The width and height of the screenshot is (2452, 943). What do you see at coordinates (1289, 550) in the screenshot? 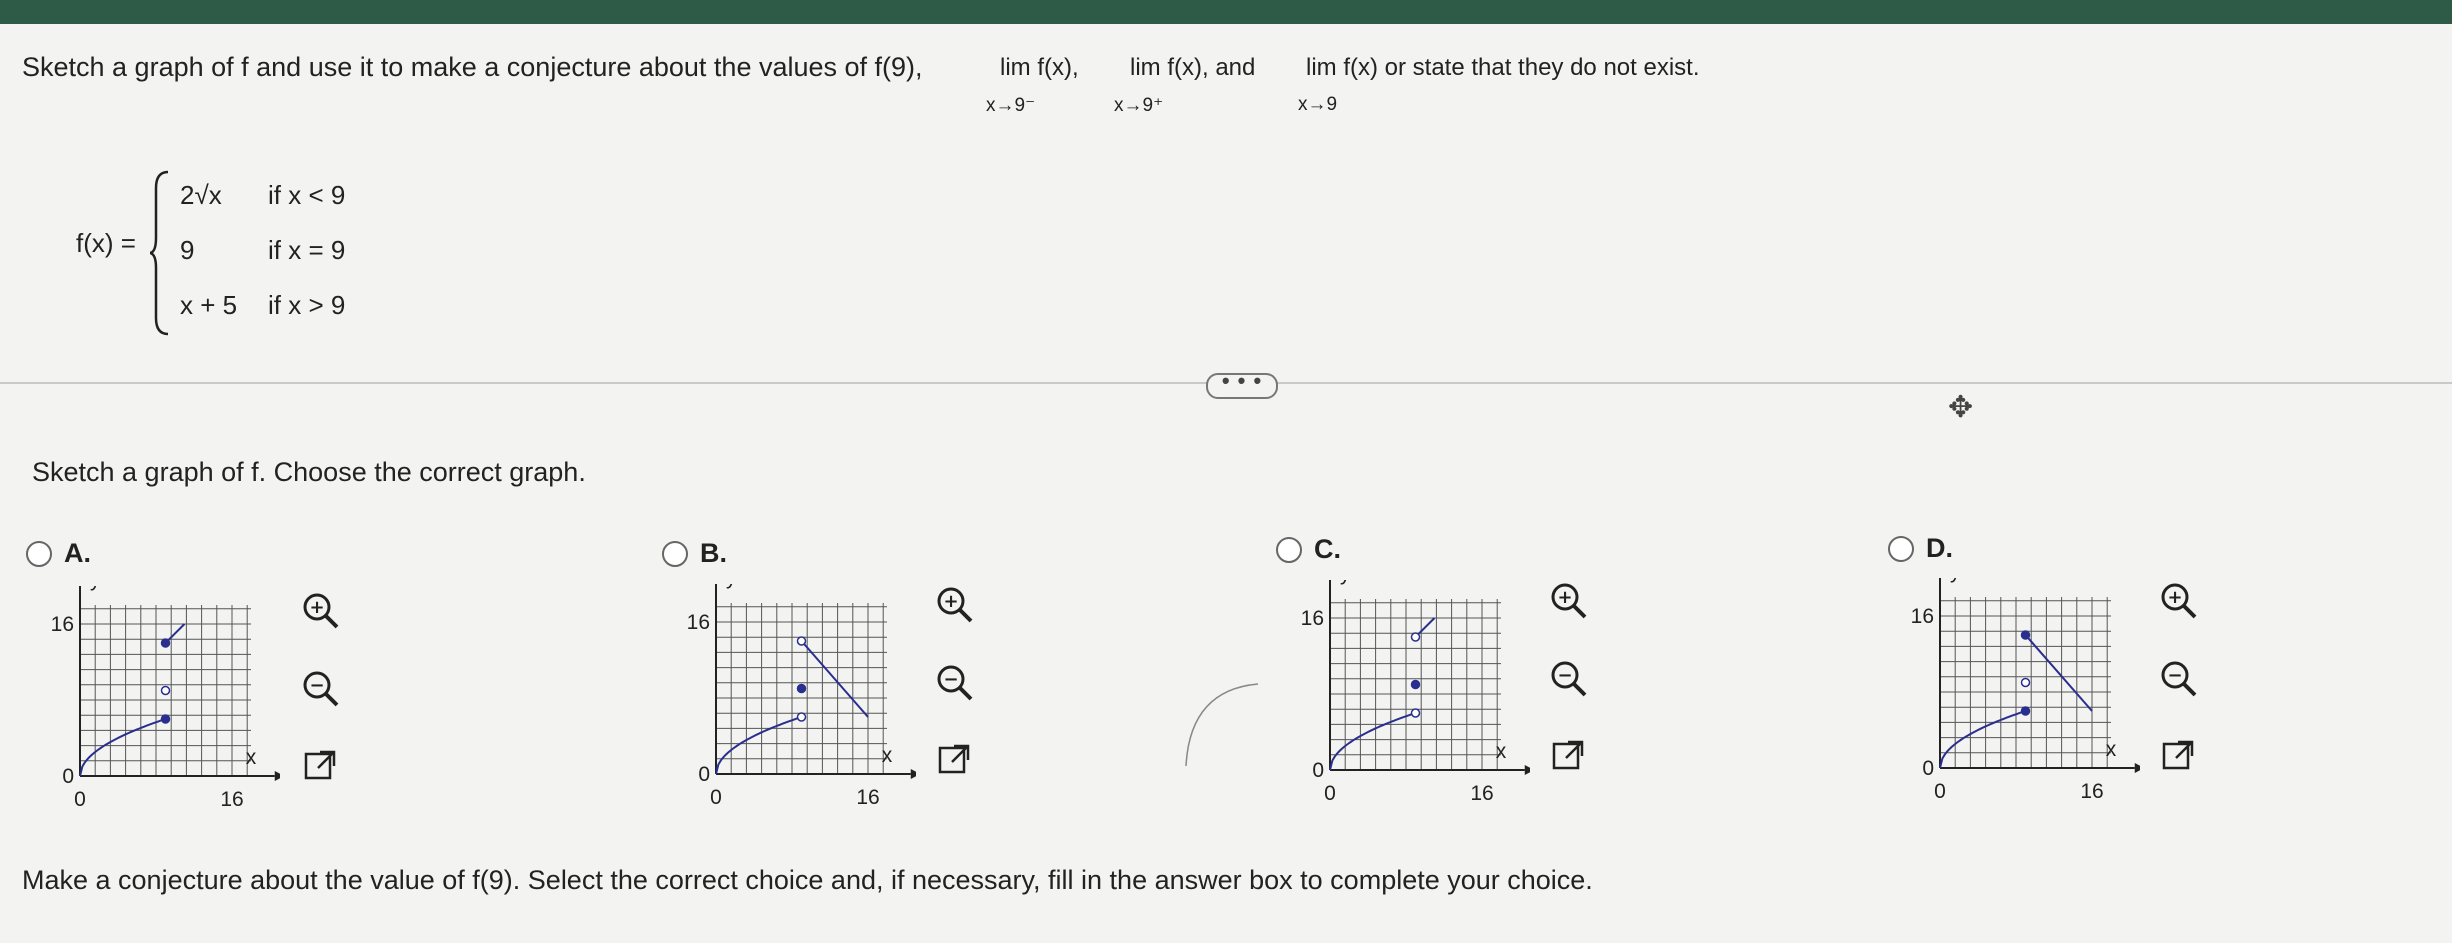
I see `option-c-radio` at bounding box center [1289, 550].